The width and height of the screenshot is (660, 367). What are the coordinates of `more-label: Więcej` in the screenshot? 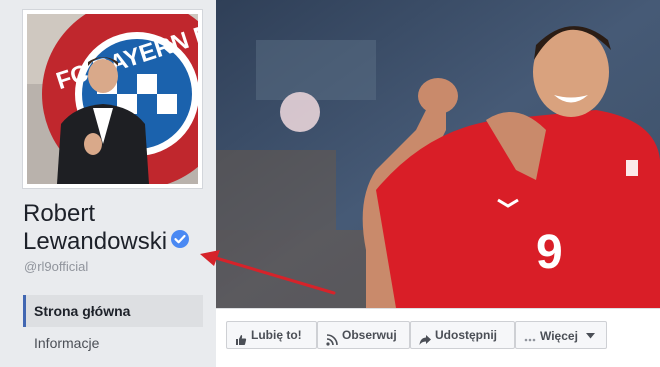 It's located at (559, 336).